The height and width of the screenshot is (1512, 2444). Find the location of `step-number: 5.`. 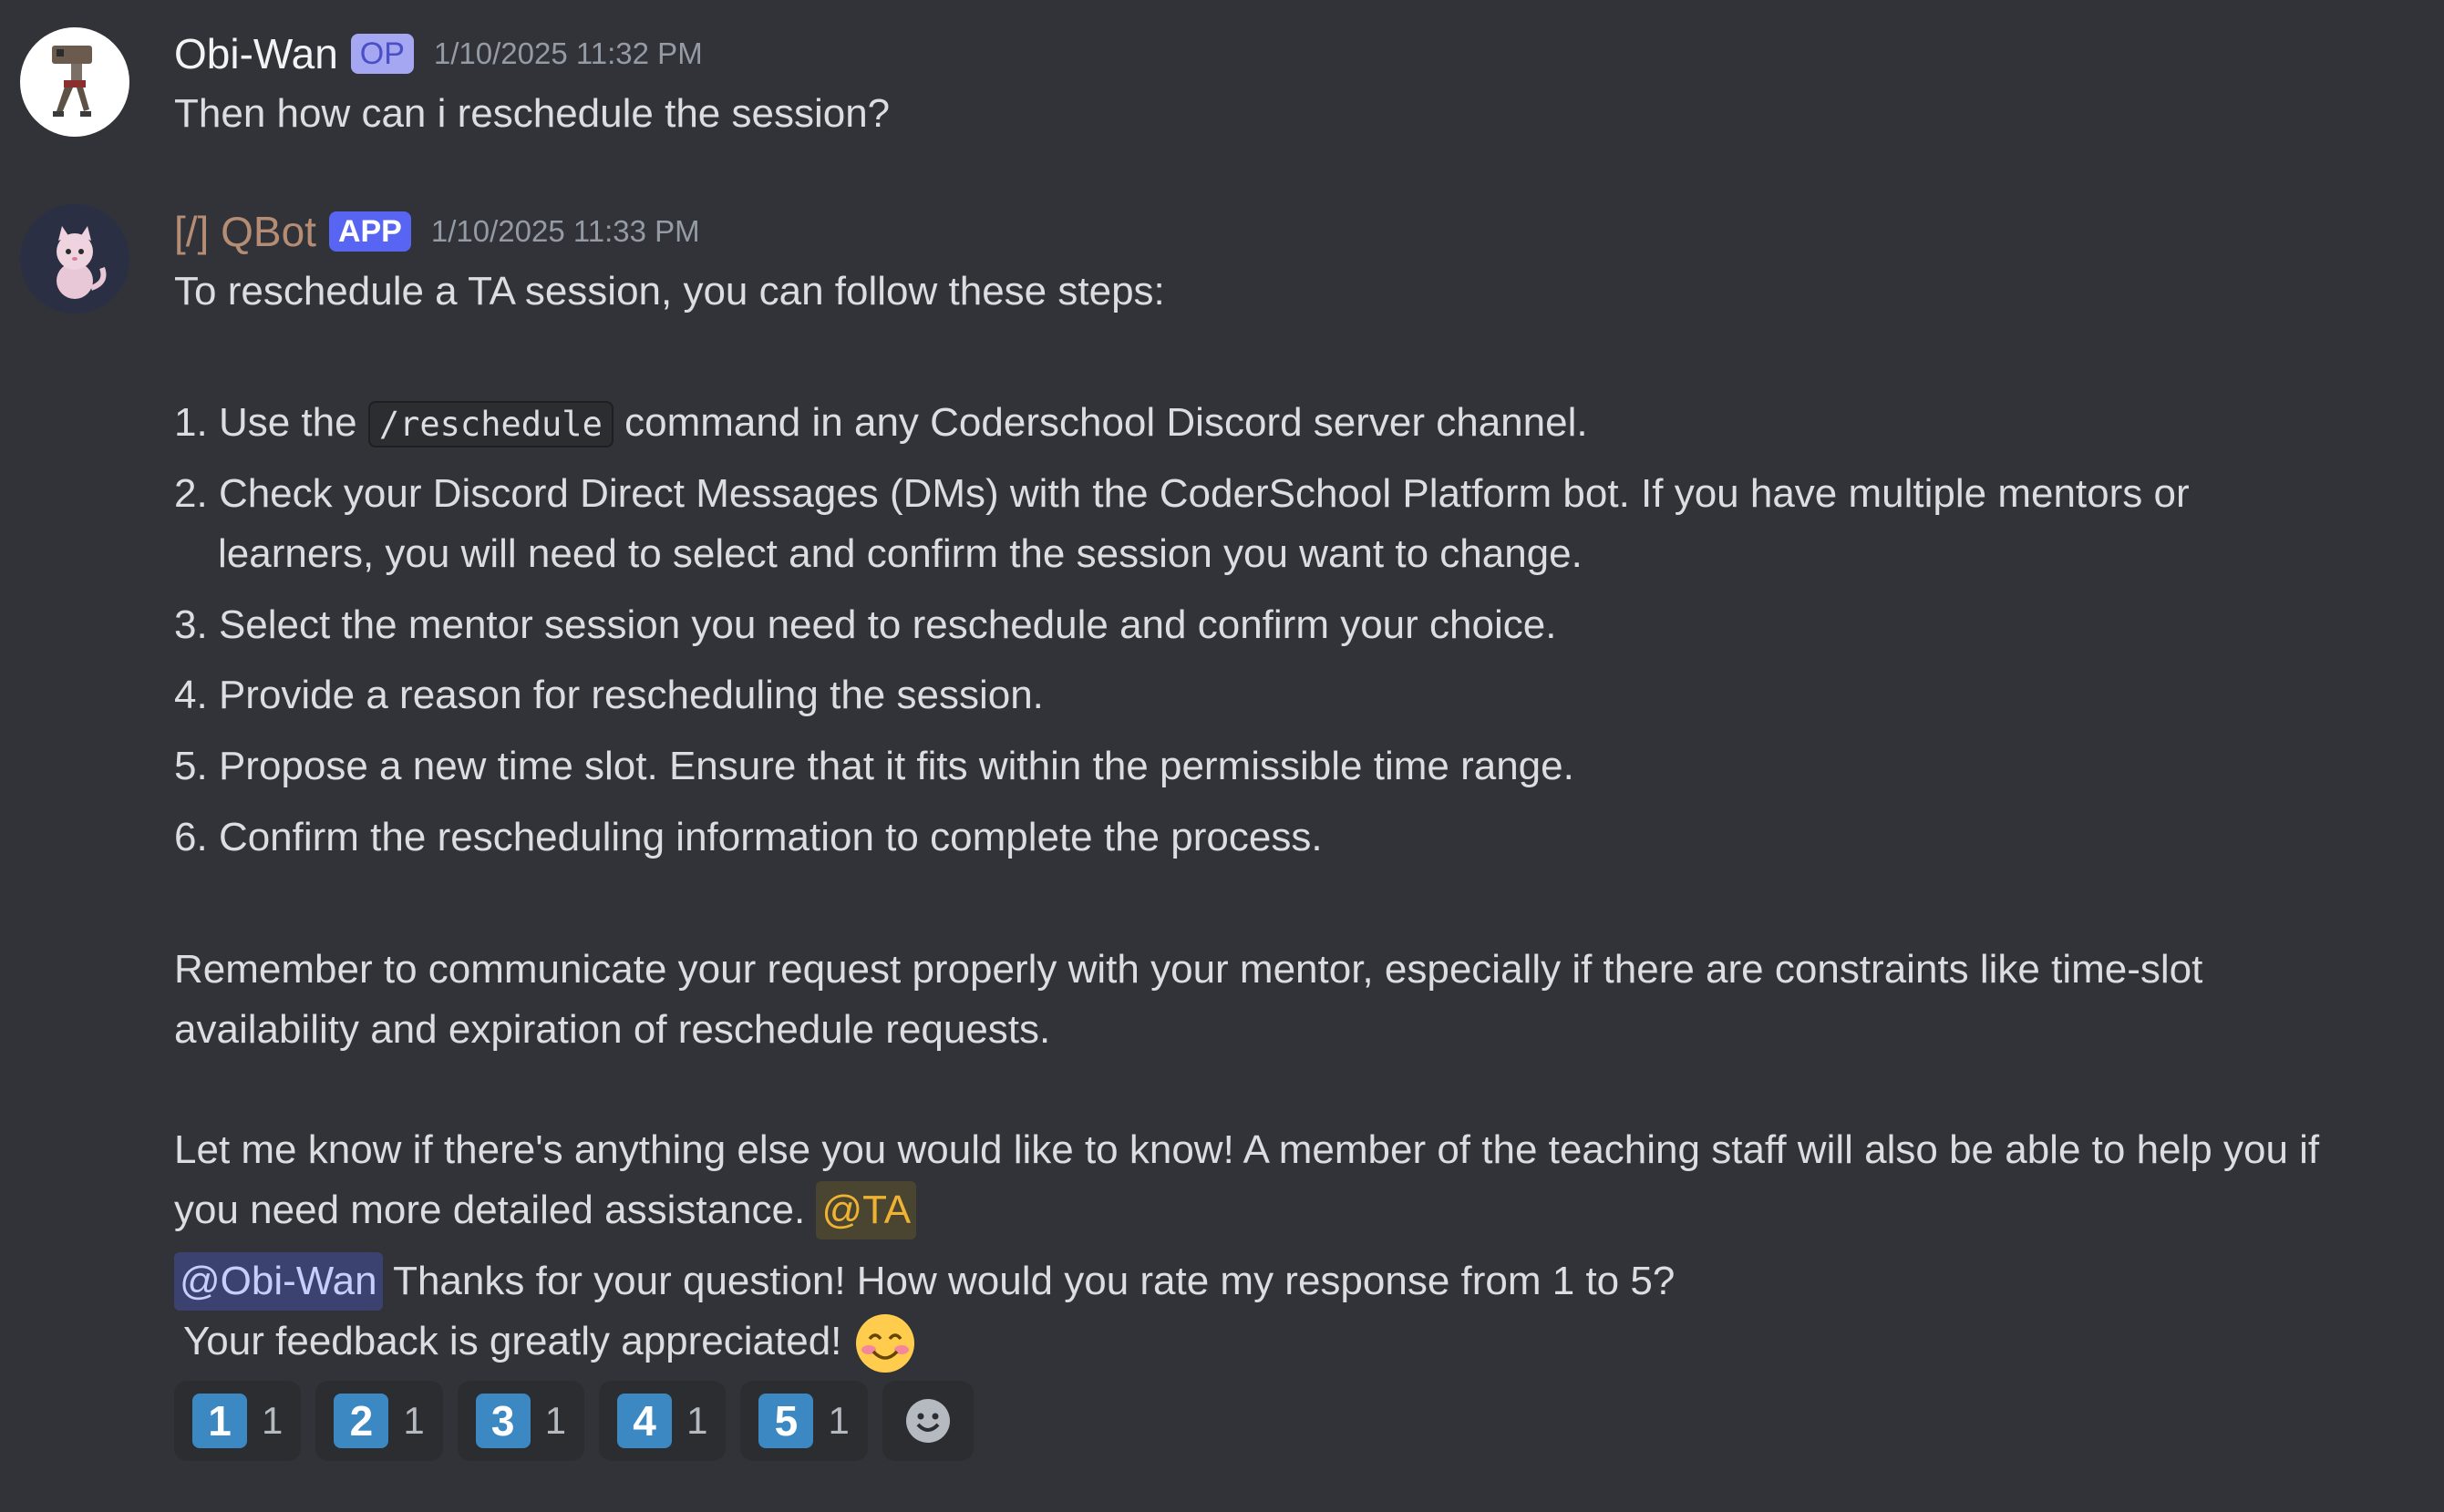

step-number: 5. is located at coordinates (191, 766).